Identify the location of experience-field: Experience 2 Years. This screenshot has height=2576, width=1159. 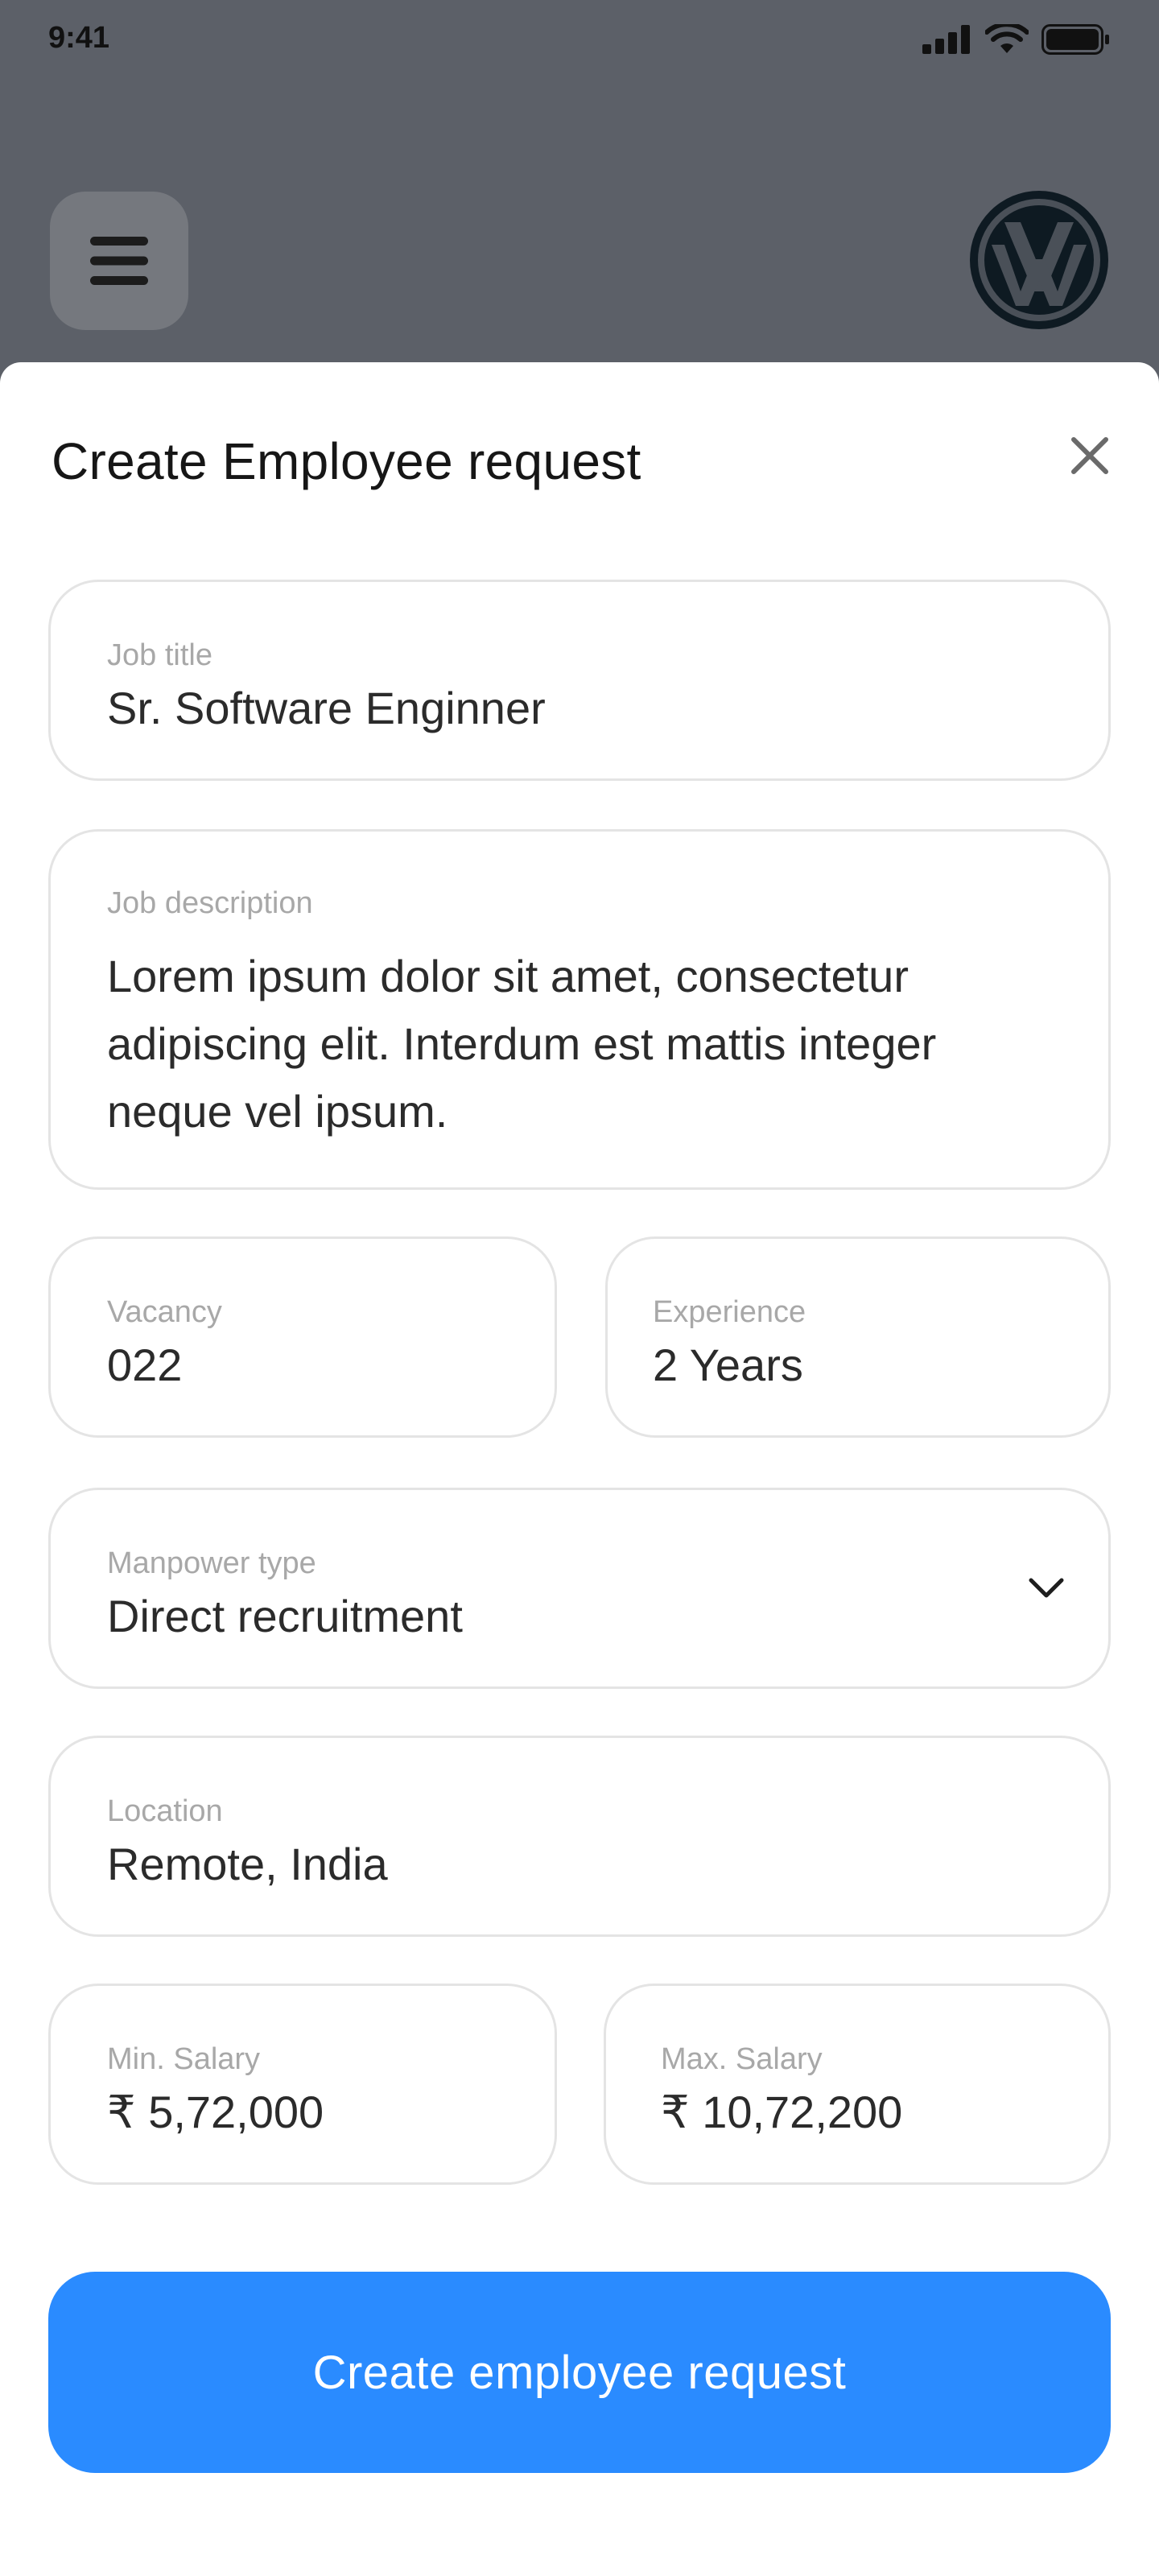
(858, 1337).